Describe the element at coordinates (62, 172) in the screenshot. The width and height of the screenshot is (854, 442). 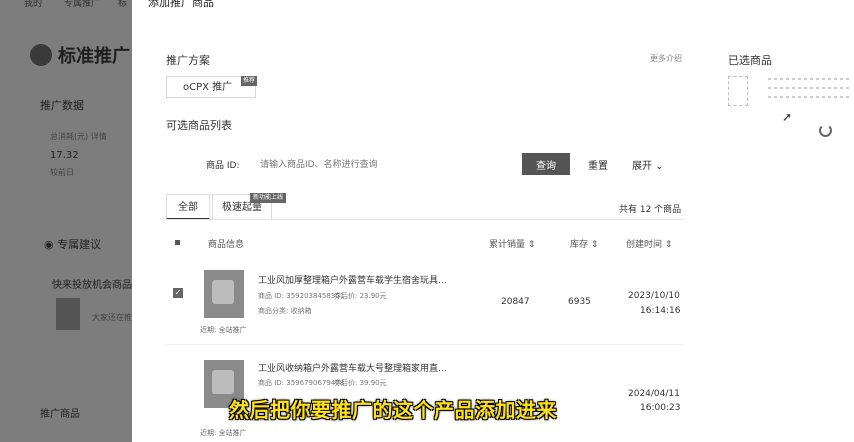
I see `stat-sub: 较前日` at that location.